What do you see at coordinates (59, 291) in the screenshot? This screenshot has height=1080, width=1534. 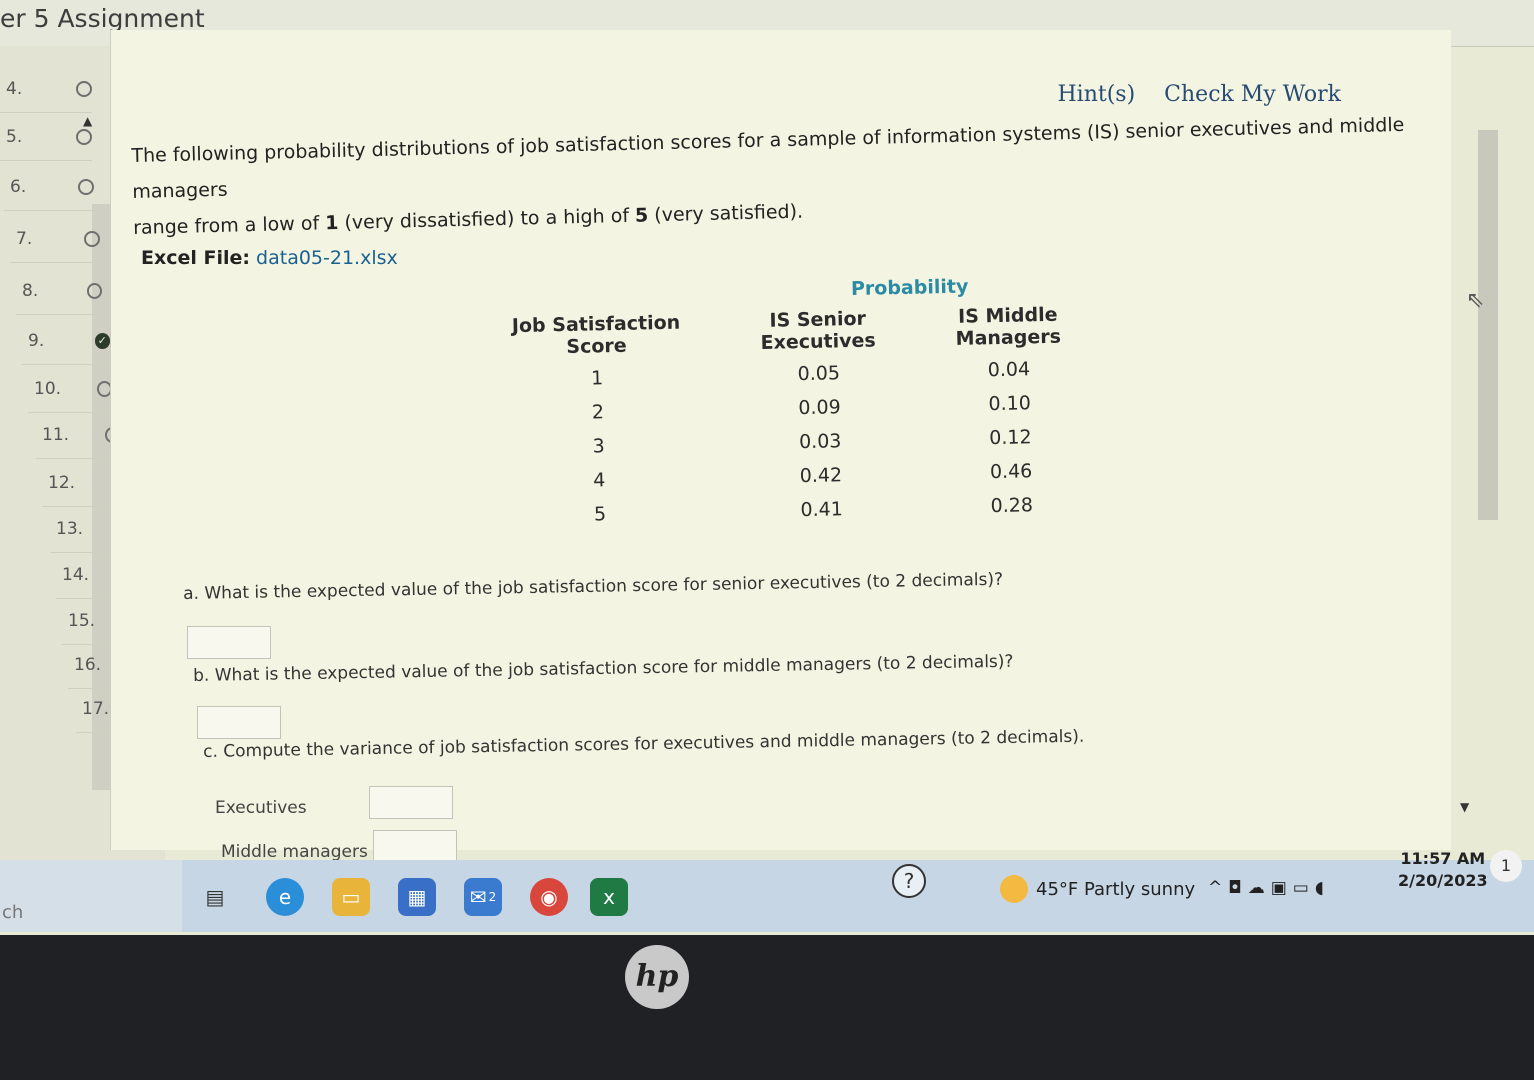 I see `sidebar-item-q8: 8.` at bounding box center [59, 291].